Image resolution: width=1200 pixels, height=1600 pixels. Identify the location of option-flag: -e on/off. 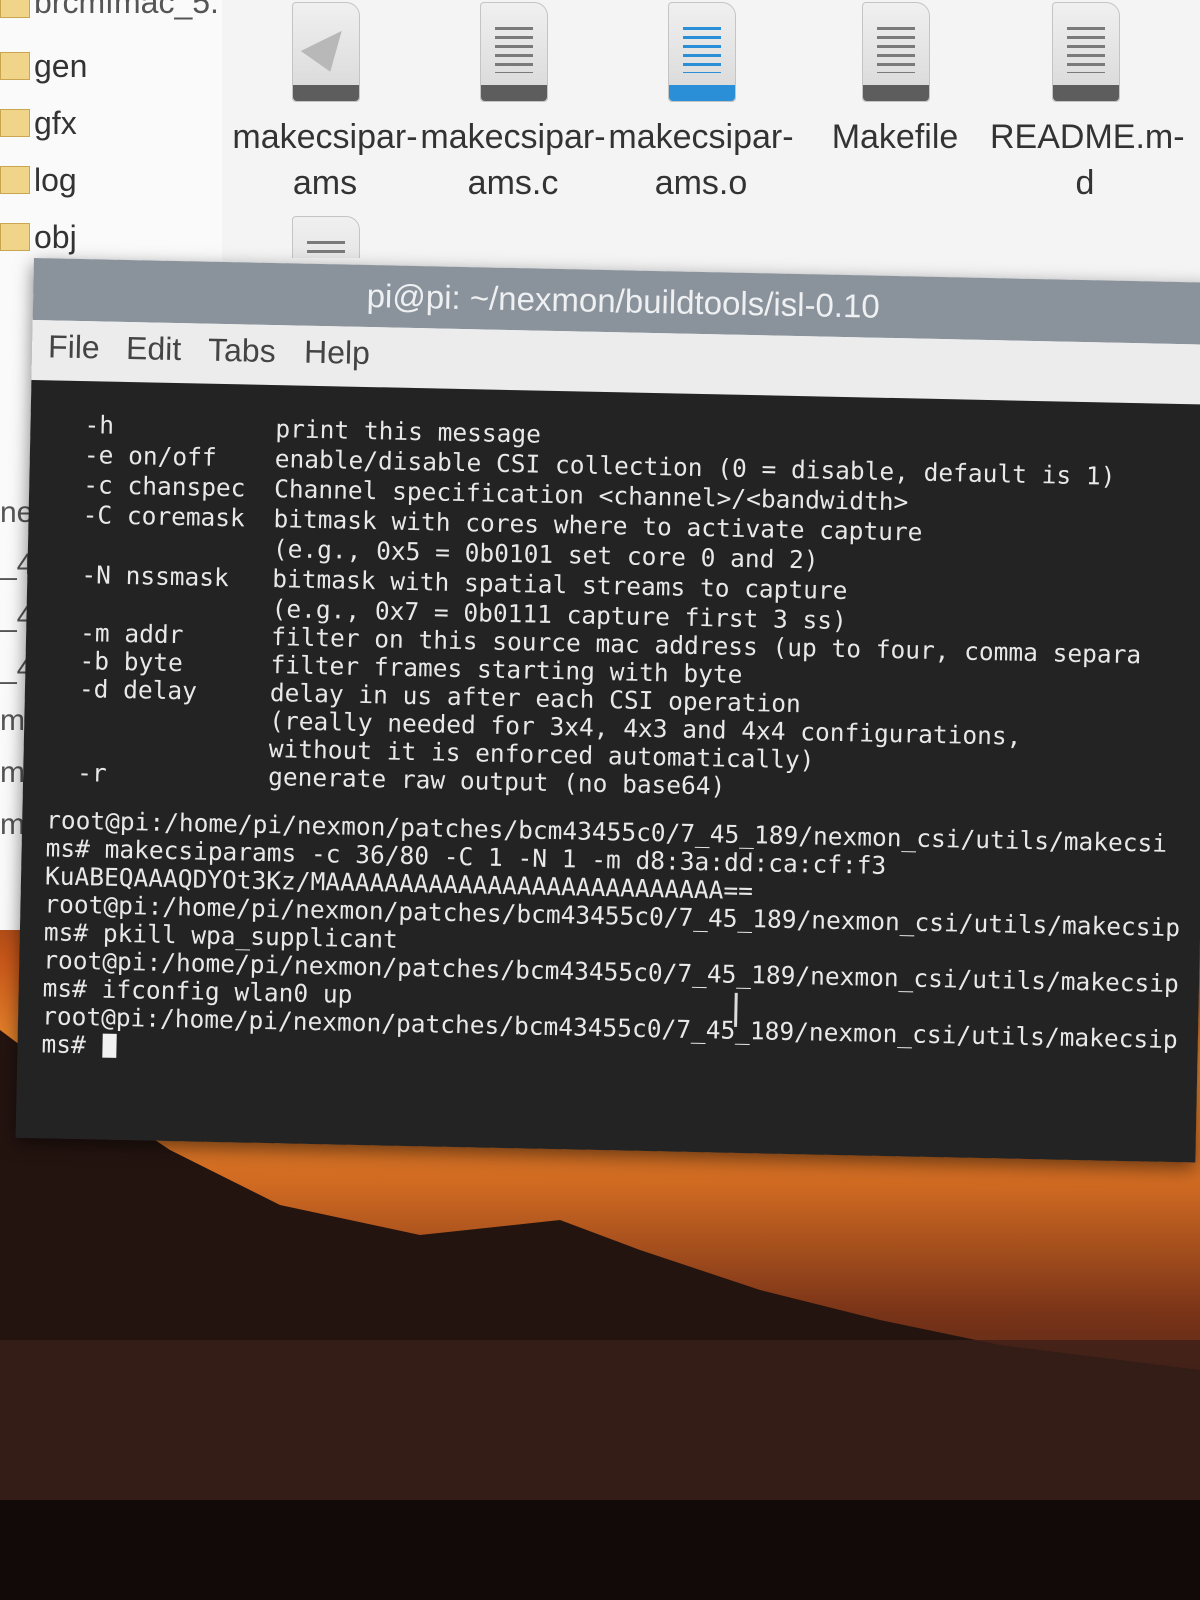
(150, 456).